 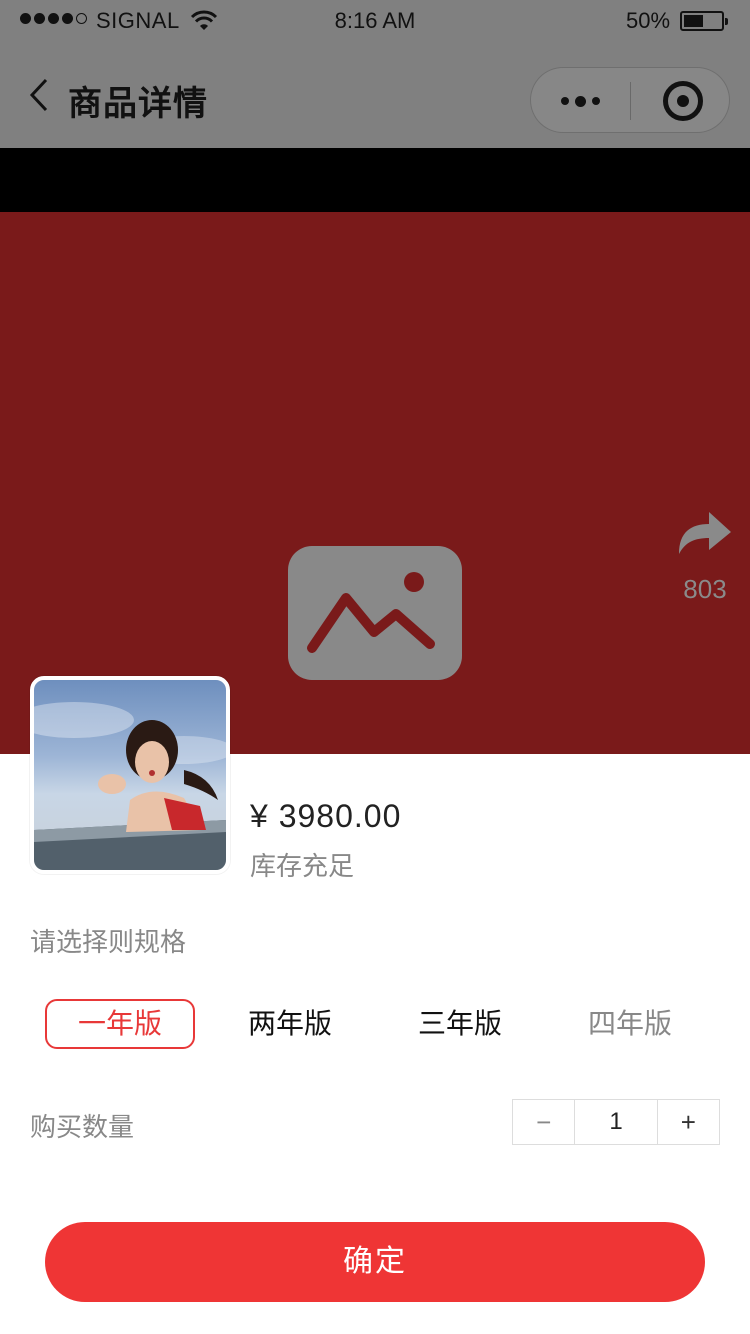 I want to click on quantity-label: 购买数量, so click(x=82, y=1127).